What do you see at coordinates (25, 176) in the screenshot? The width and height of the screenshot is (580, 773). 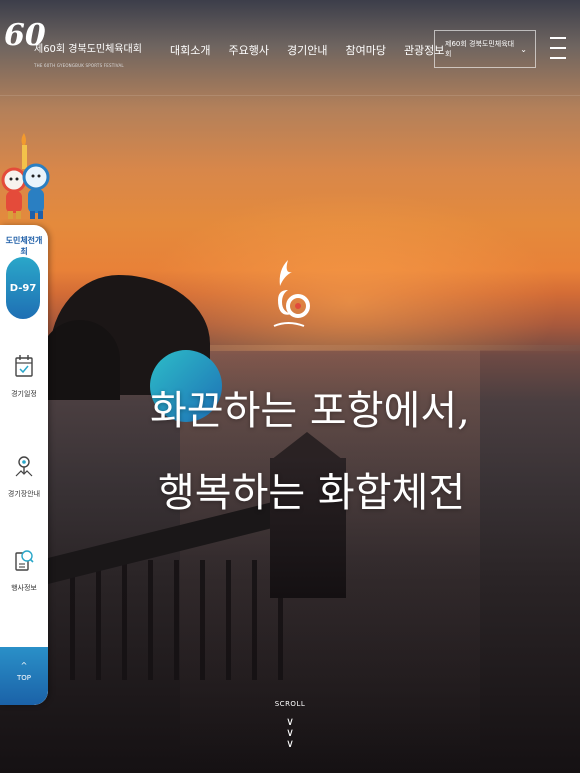 I see `mascot-icon` at bounding box center [25, 176].